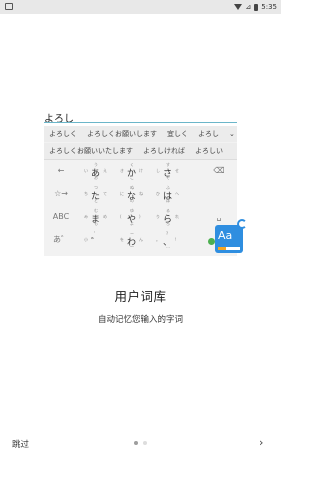 The image size is (320, 500). Describe the element at coordinates (132, 200) in the screenshot. I see `kana-char: の` at that location.